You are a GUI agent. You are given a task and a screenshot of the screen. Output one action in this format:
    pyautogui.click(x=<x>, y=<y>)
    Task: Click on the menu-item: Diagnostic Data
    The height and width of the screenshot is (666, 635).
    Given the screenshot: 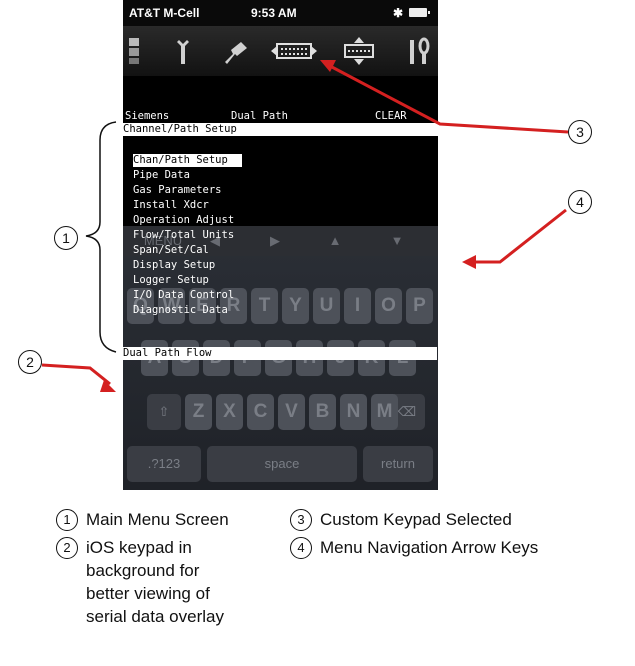 What is the action you would take?
    pyautogui.click(x=180, y=310)
    